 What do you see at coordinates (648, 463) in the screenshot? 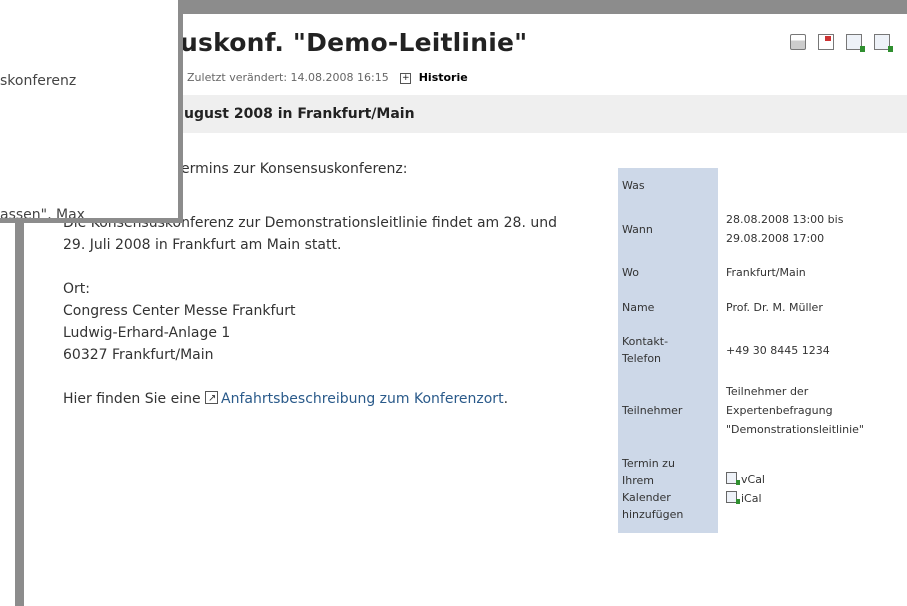
I see `termin-label-line-1: Termin zu` at bounding box center [648, 463].